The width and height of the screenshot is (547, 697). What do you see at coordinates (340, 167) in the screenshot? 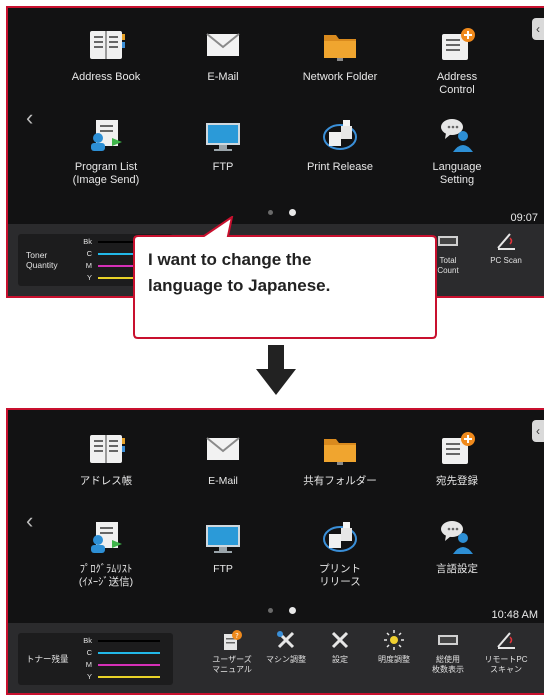
I see `tile-label: Print Release` at bounding box center [340, 167].